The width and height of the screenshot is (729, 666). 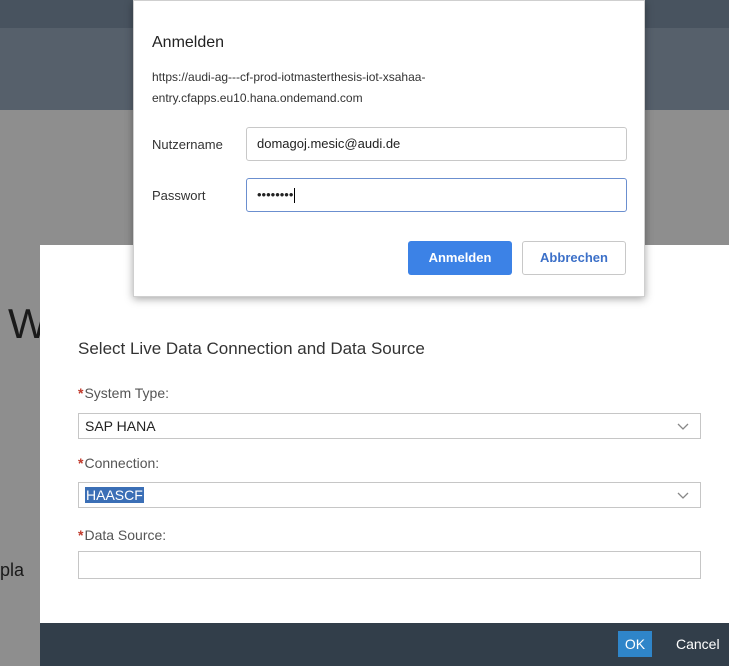 What do you see at coordinates (124, 393) in the screenshot?
I see `system-type-label: *System Type:` at bounding box center [124, 393].